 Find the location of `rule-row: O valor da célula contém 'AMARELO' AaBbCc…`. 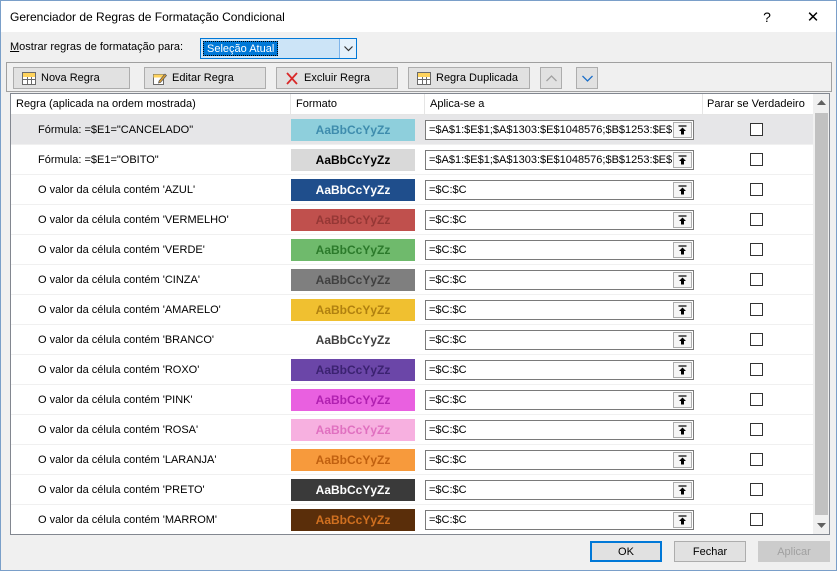

rule-row: O valor da célula contém 'AMARELO' AaBbCc… is located at coordinates (412, 310).